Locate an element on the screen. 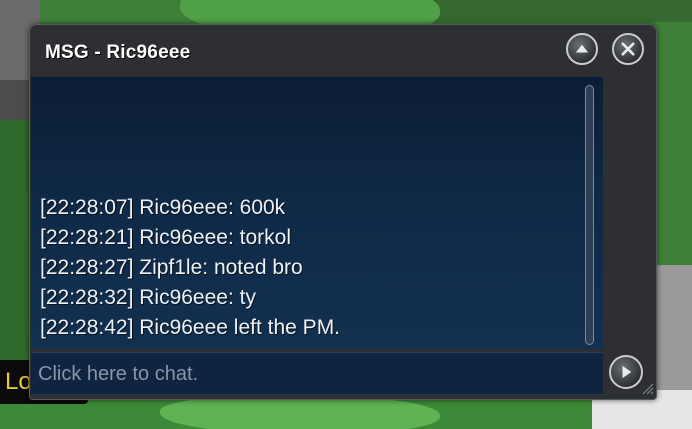  minimize-button is located at coordinates (582, 49).